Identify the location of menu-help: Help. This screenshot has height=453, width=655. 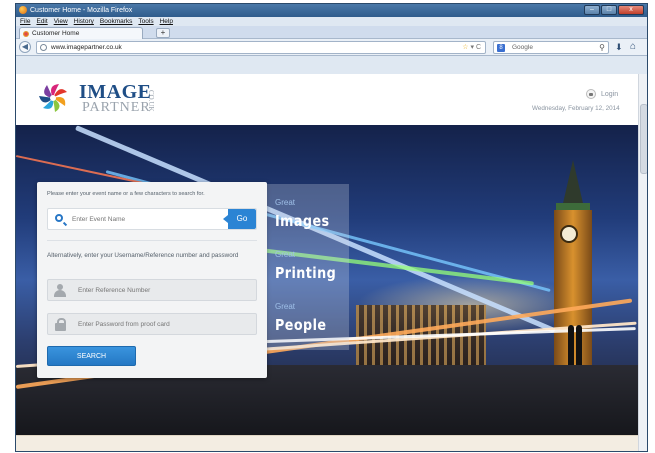
(166, 21).